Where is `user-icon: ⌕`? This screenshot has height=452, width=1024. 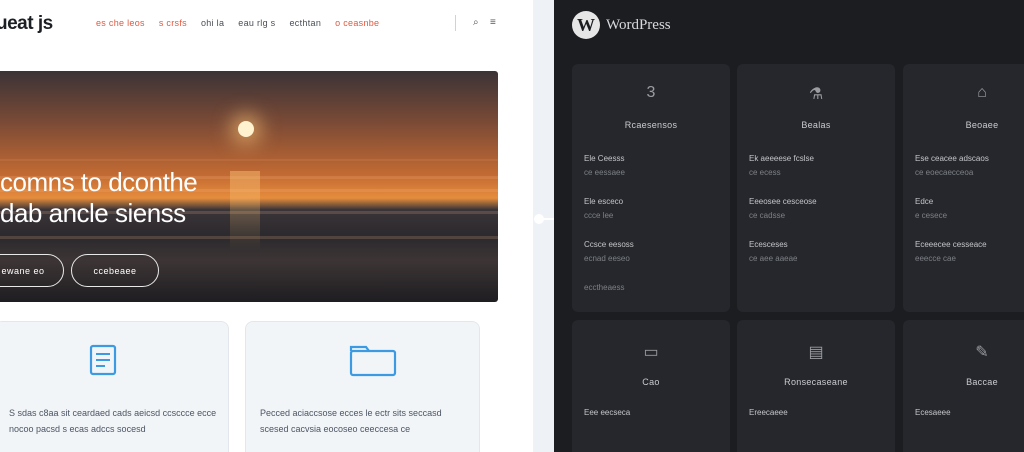 user-icon: ⌕ is located at coordinates (476, 22).